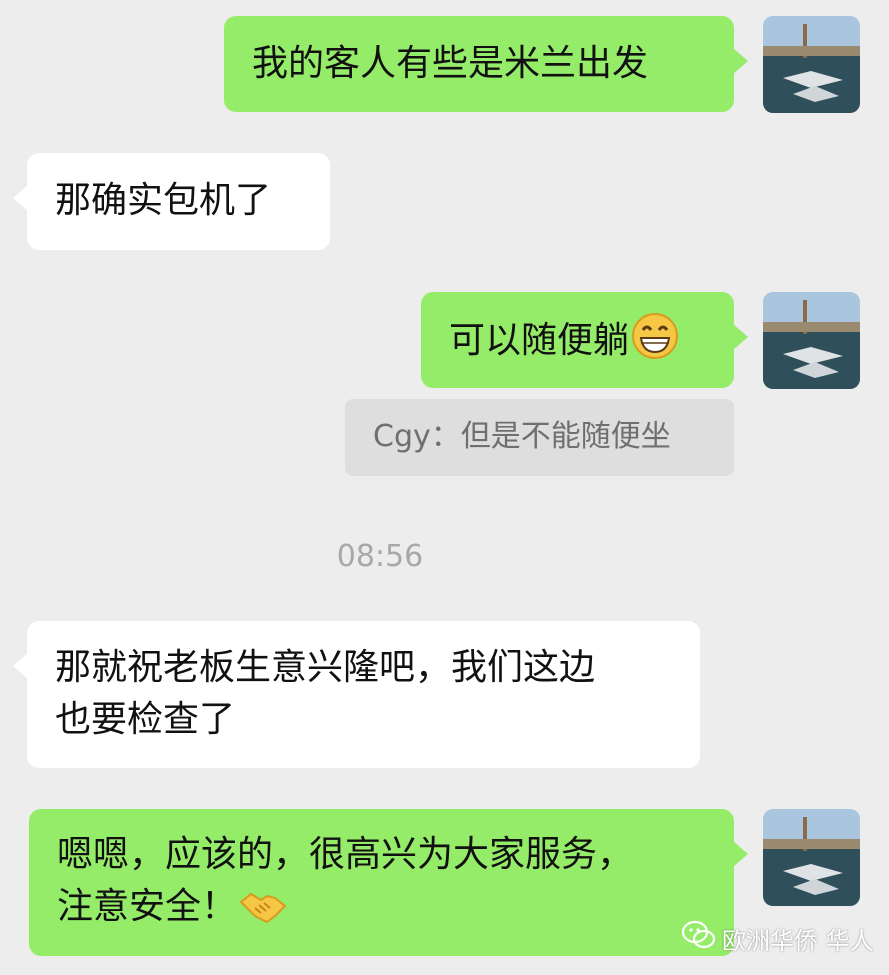 This screenshot has width=889, height=975. Describe the element at coordinates (450, 63) in the screenshot. I see `message-text: 我的客人有些是米兰出发` at that location.